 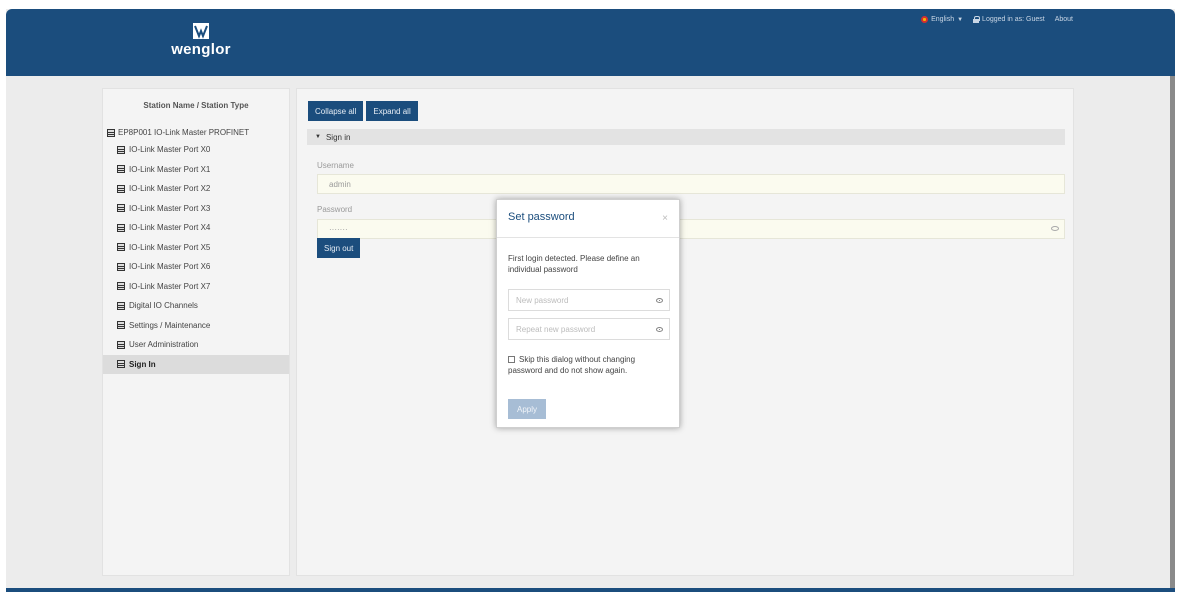 I want to click on username-field: admin, so click(x=691, y=184).